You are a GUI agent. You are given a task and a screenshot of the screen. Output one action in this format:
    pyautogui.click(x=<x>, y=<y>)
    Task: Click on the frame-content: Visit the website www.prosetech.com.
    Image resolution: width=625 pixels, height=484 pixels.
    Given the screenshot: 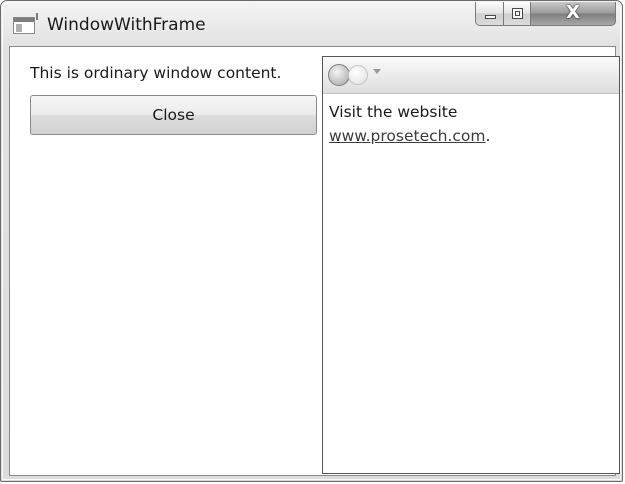 What is the action you would take?
    pyautogui.click(x=409, y=124)
    